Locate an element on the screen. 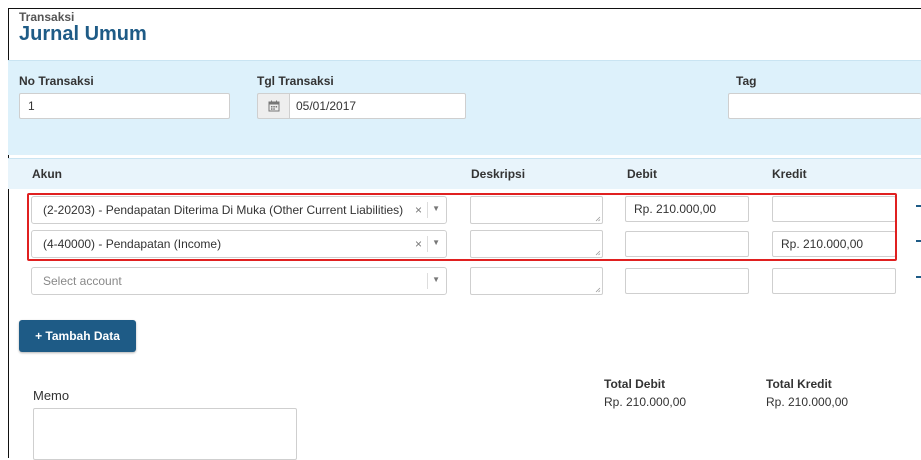 The height and width of the screenshot is (460, 921). page-title: Jurnal Umum is located at coordinates (83, 34).